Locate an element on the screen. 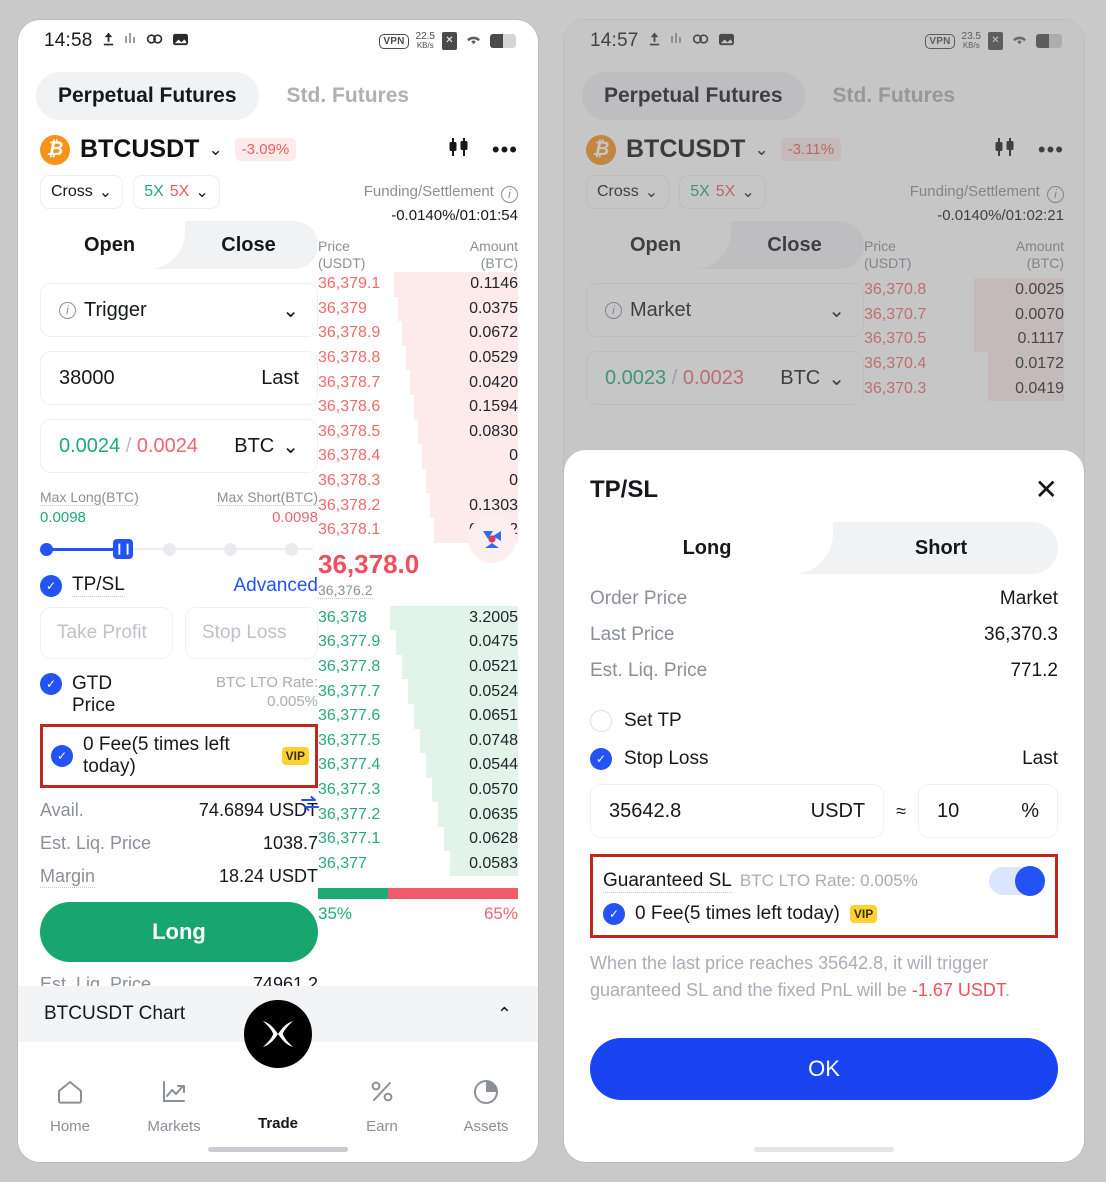 Image resolution: width=1106 pixels, height=1182 pixels. candlestick-chart-icon is located at coordinates (459, 149).